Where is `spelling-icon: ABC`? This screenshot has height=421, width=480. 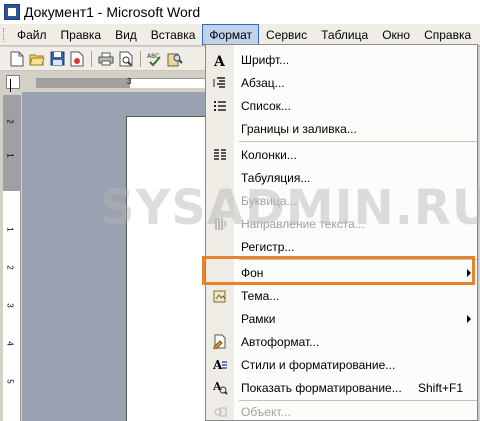
spelling-icon: ABC is located at coordinates (155, 59).